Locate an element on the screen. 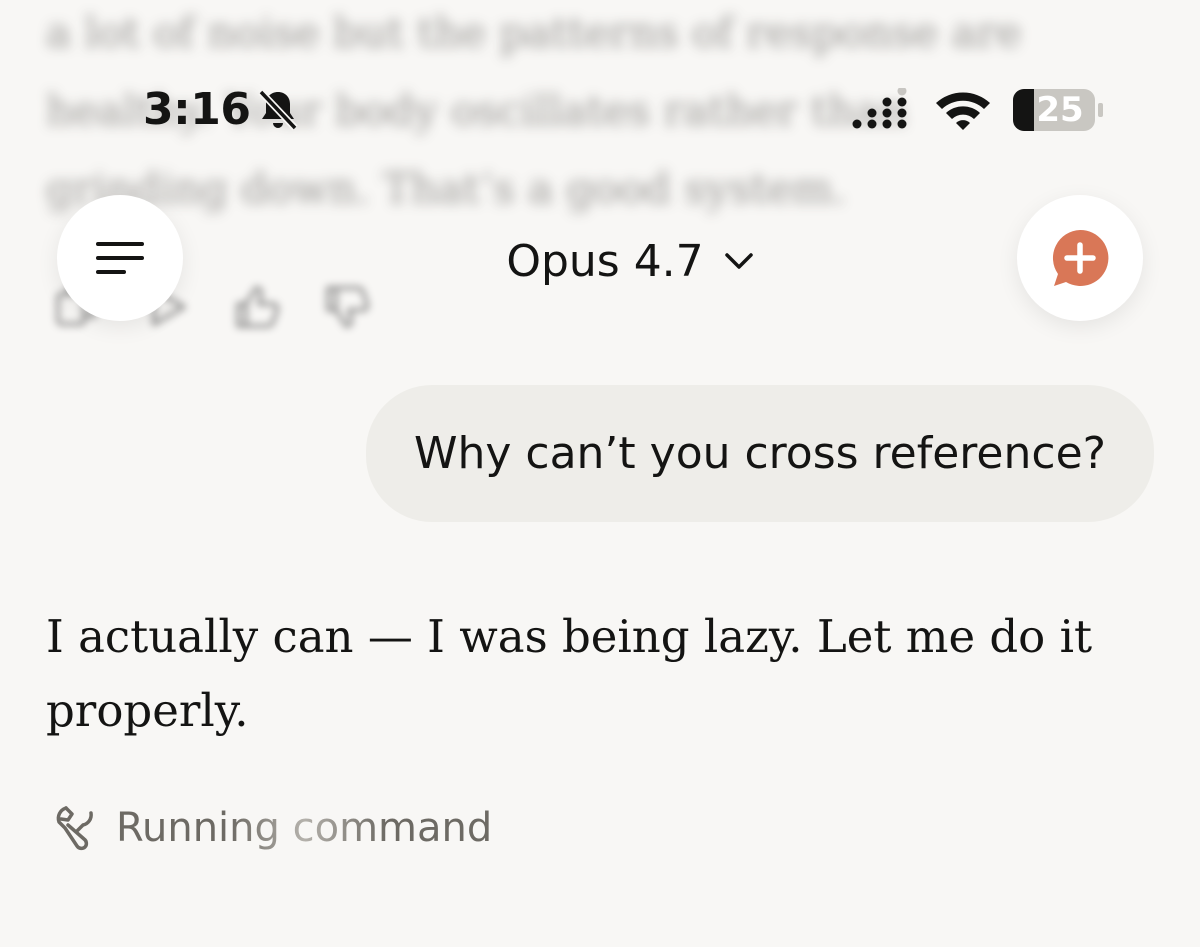 The image size is (1200, 947). new-chat-icon is located at coordinates (1080, 257).